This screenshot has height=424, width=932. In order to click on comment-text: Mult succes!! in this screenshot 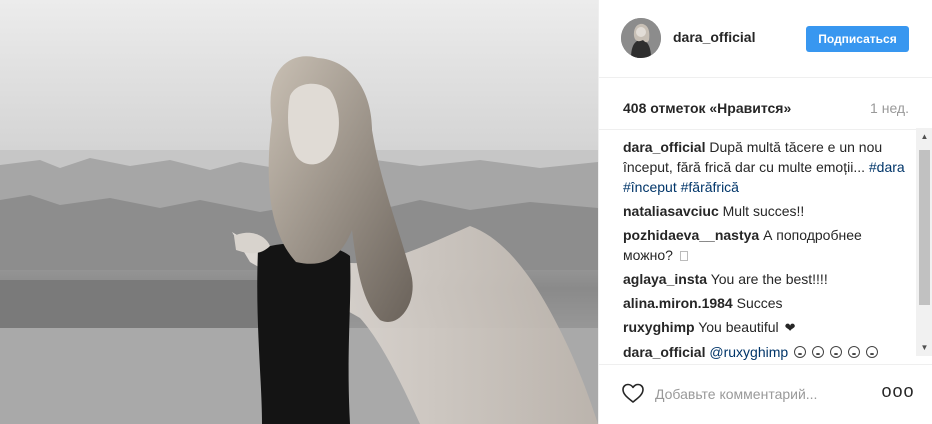, I will do `click(763, 211)`.